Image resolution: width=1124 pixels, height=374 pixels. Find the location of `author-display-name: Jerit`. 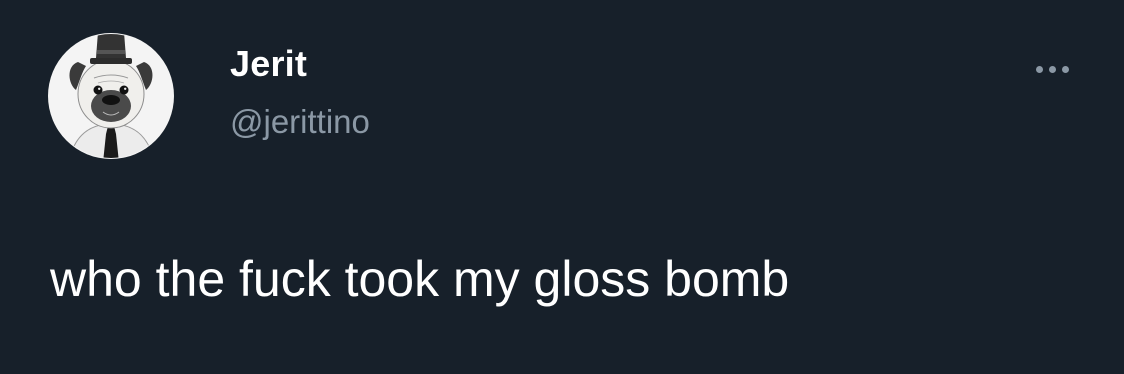

author-display-name: Jerit is located at coordinates (268, 64).